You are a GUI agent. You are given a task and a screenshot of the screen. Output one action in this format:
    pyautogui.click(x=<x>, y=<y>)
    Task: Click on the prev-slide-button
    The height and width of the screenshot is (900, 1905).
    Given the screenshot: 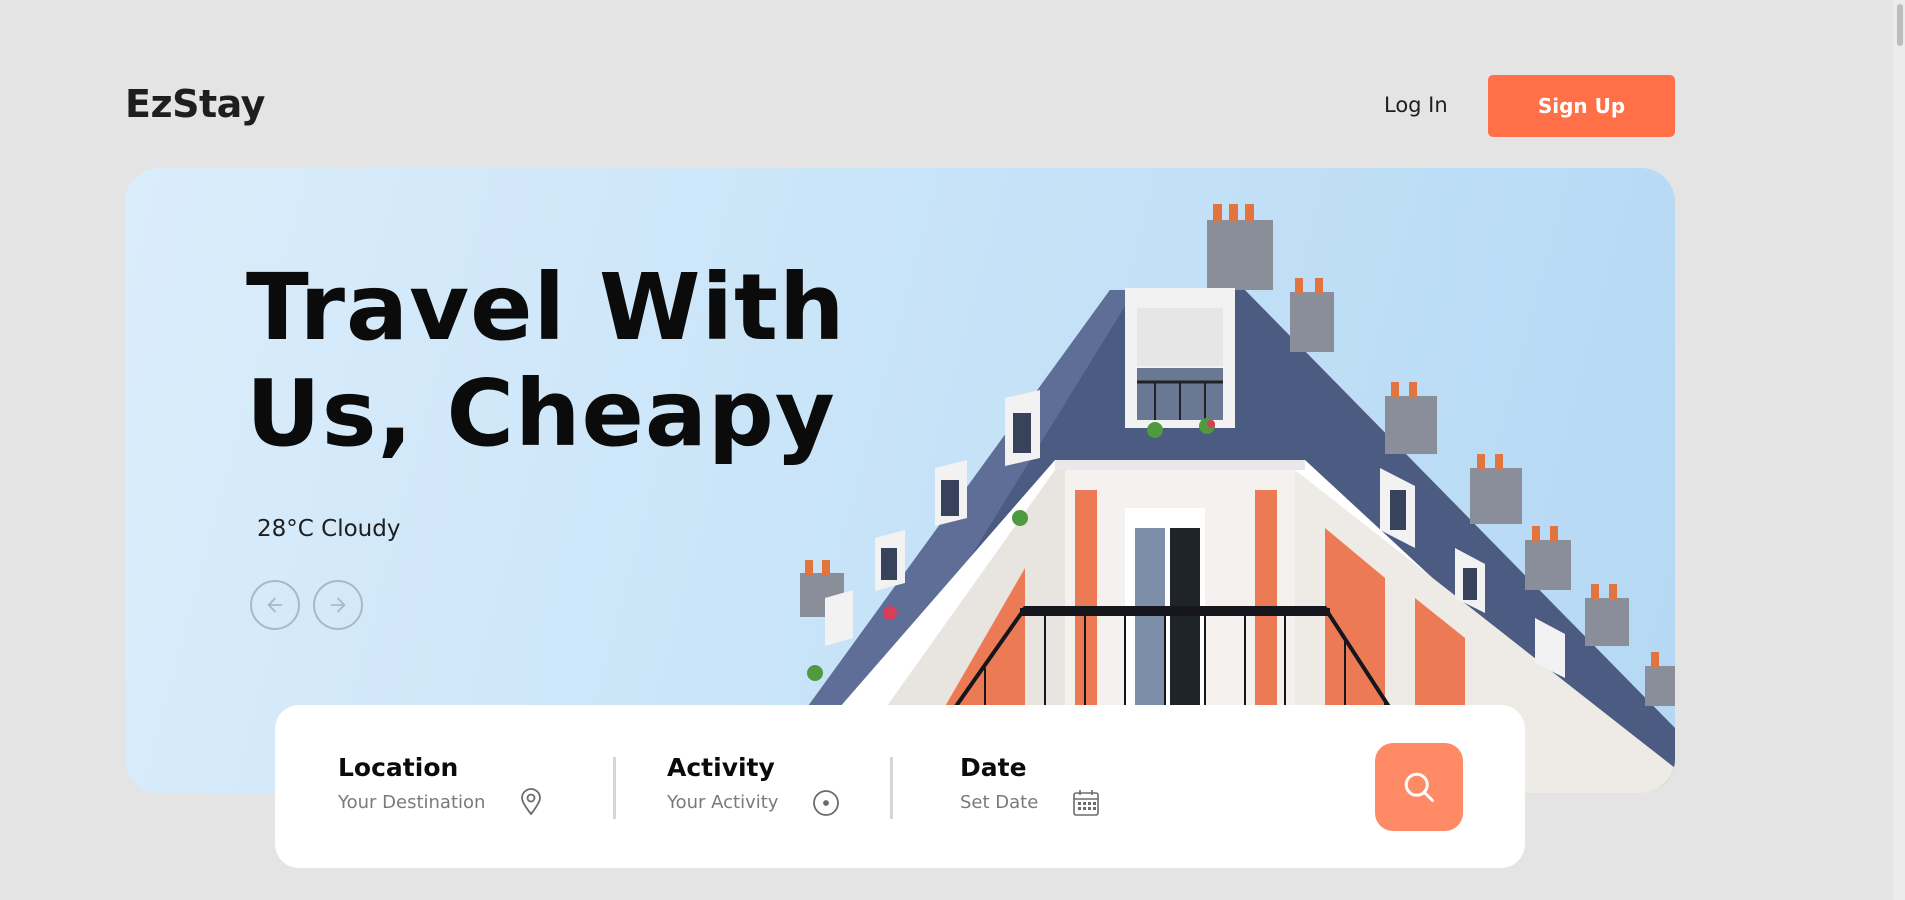 What is the action you would take?
    pyautogui.click(x=275, y=605)
    